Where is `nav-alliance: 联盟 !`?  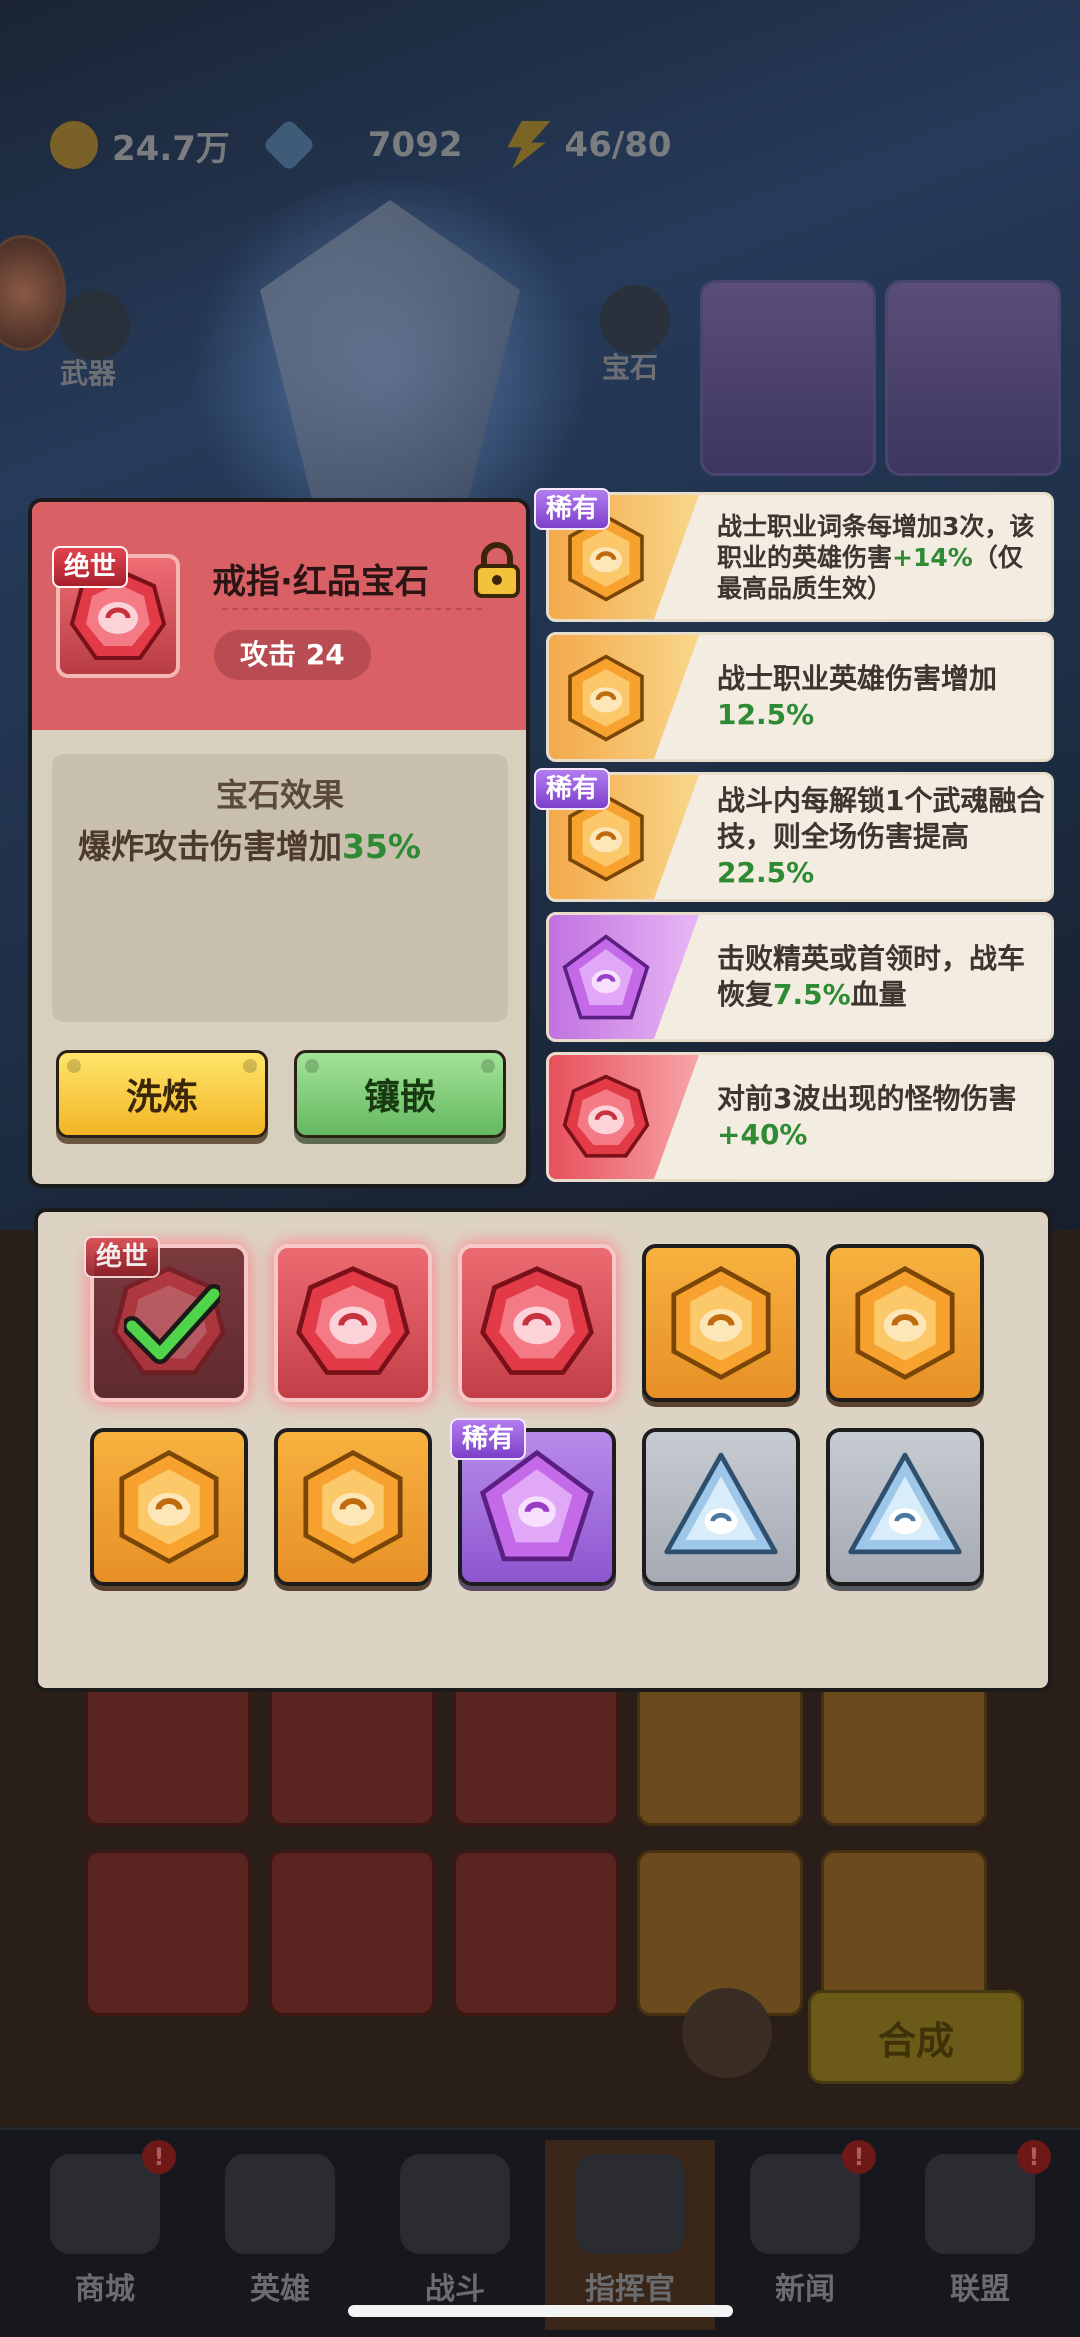 nav-alliance: 联盟 ! is located at coordinates (980, 2235).